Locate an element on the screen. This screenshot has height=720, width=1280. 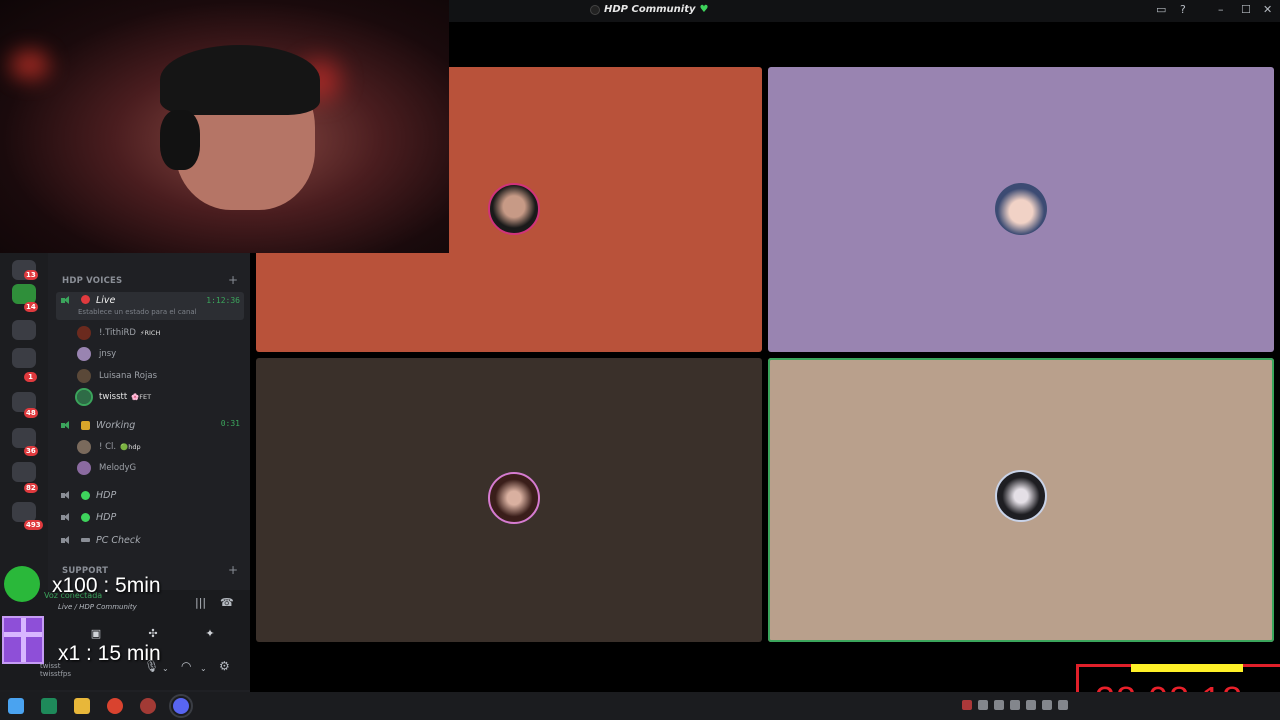
member-tag: ⚡RICH is located at coordinates (150, 333).